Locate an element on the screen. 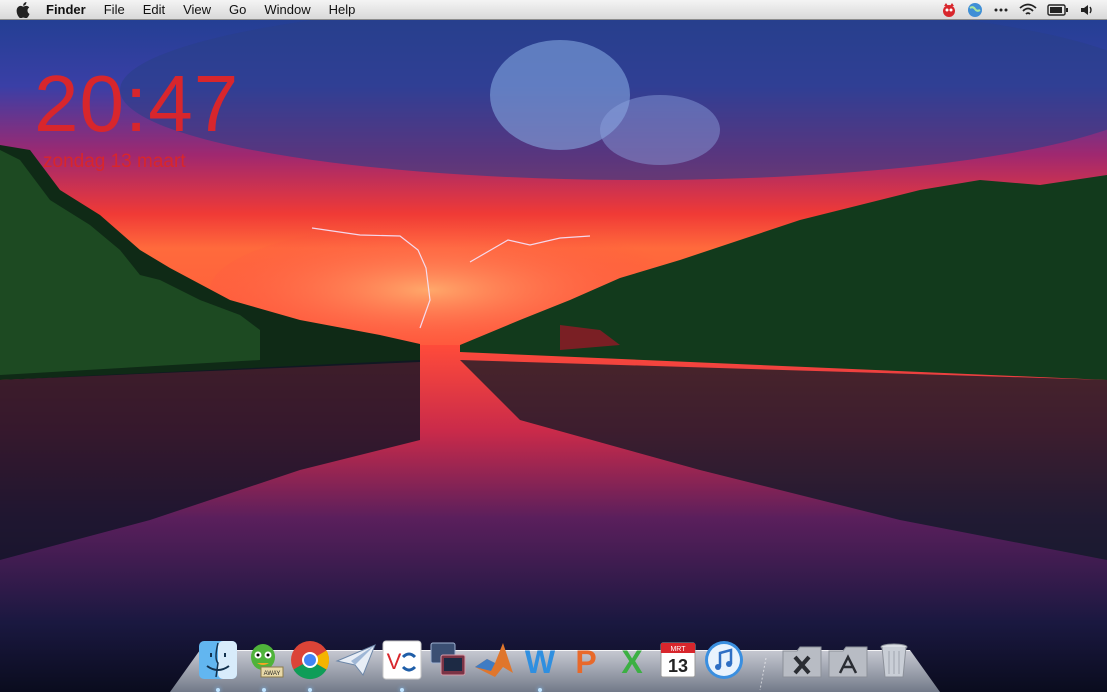  itunes-icon is located at coordinates (724, 660).